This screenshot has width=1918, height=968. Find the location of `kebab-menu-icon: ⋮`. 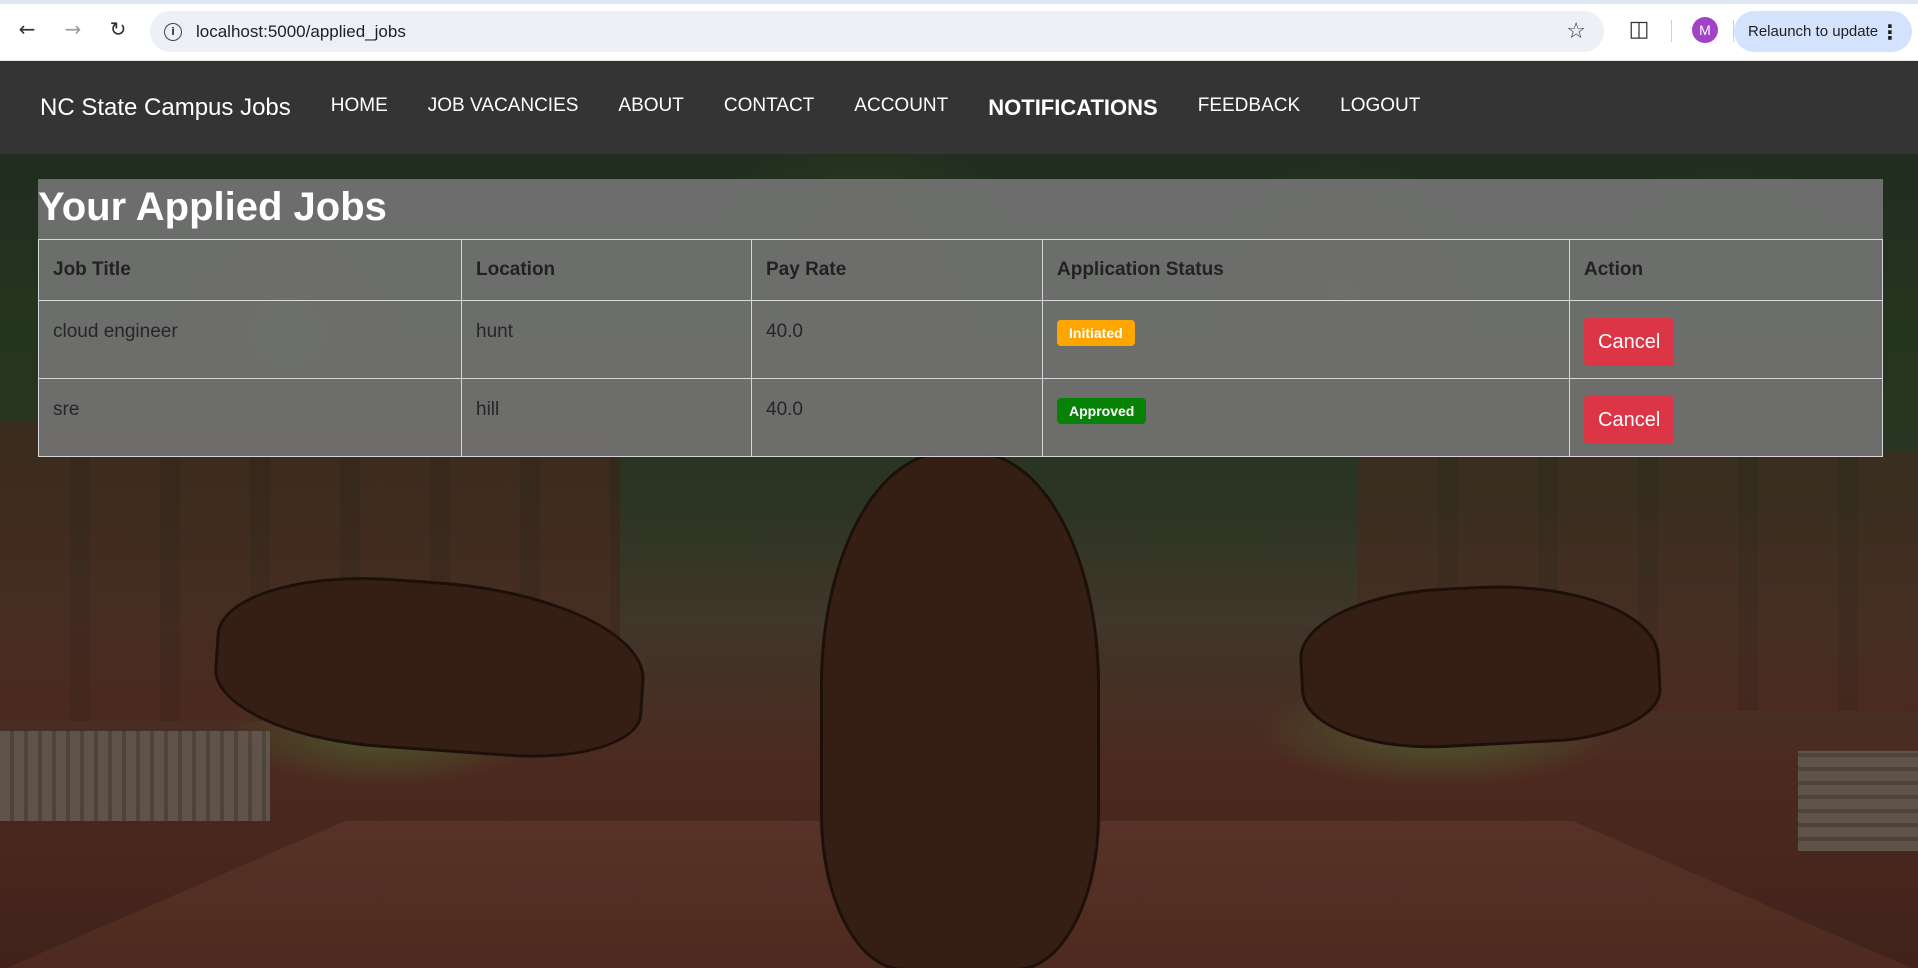

kebab-menu-icon: ⋮ is located at coordinates (1890, 32).